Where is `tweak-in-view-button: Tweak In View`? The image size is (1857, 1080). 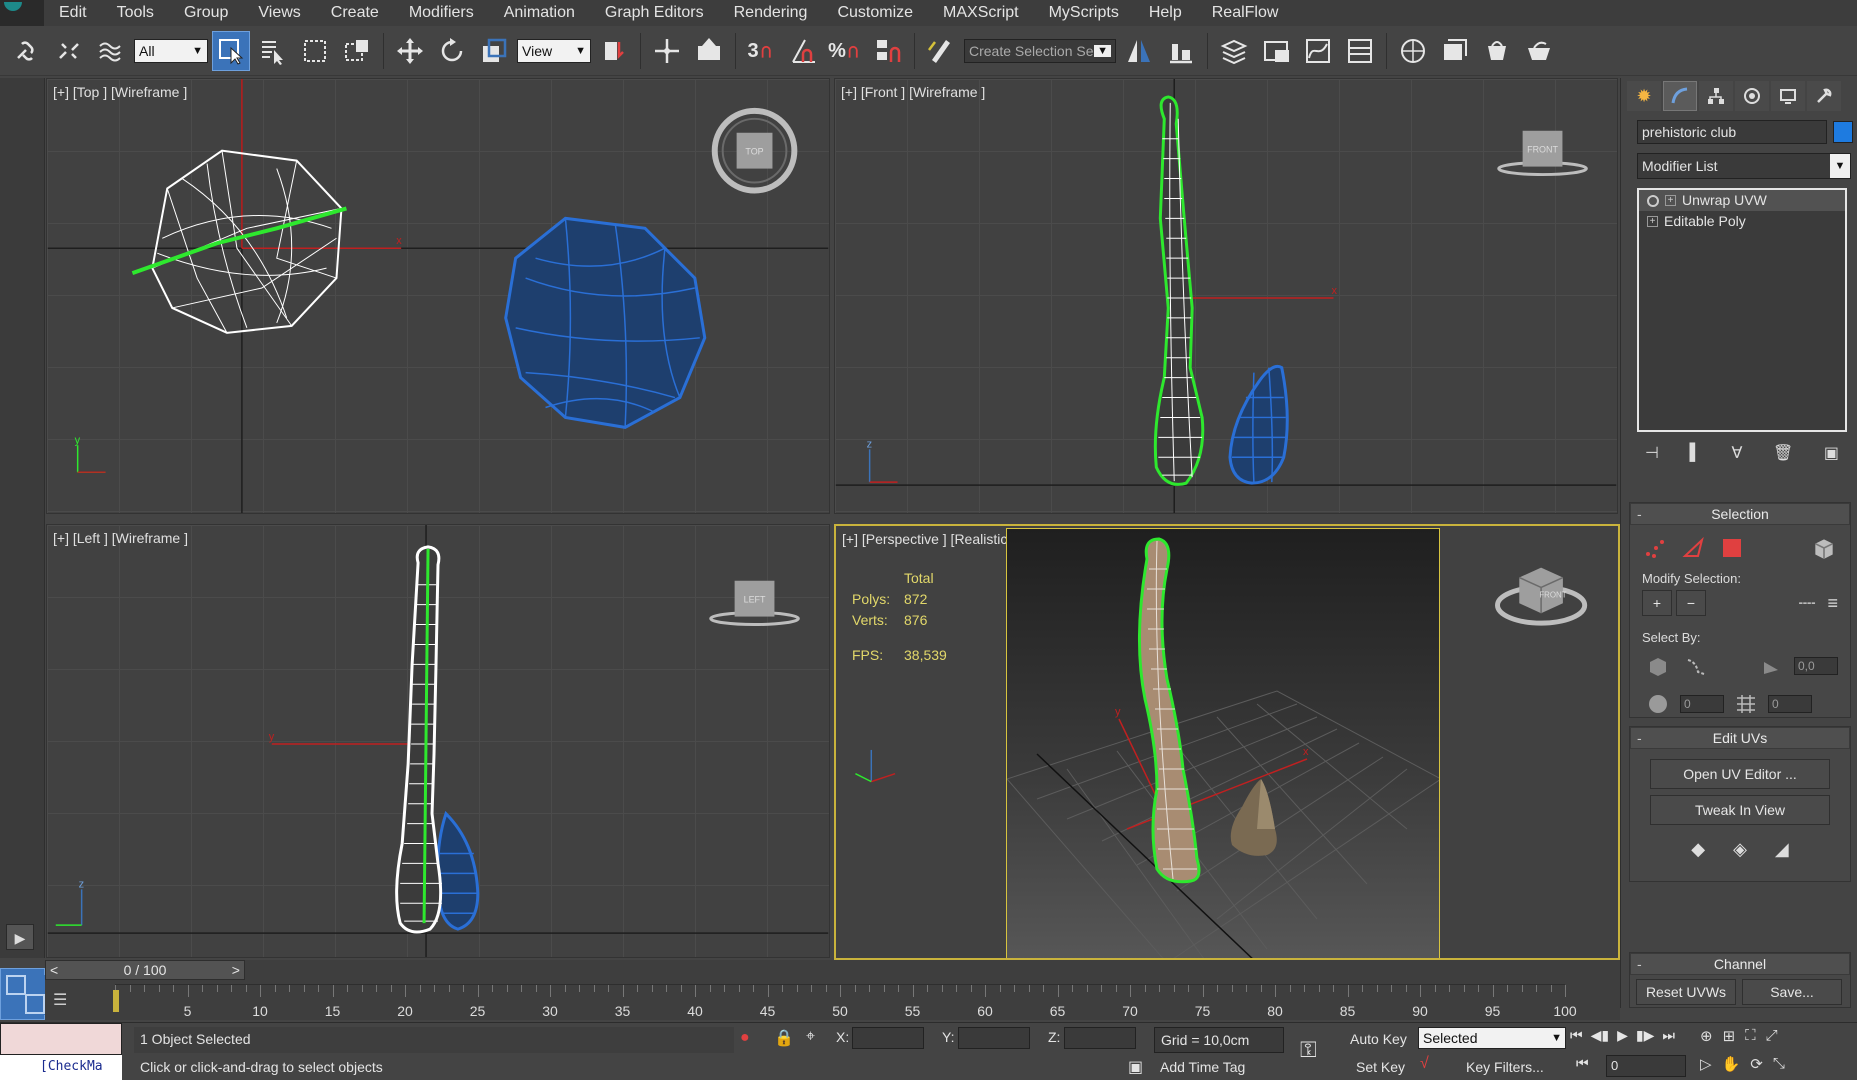
tweak-in-view-button: Tweak In View is located at coordinates (1740, 810).